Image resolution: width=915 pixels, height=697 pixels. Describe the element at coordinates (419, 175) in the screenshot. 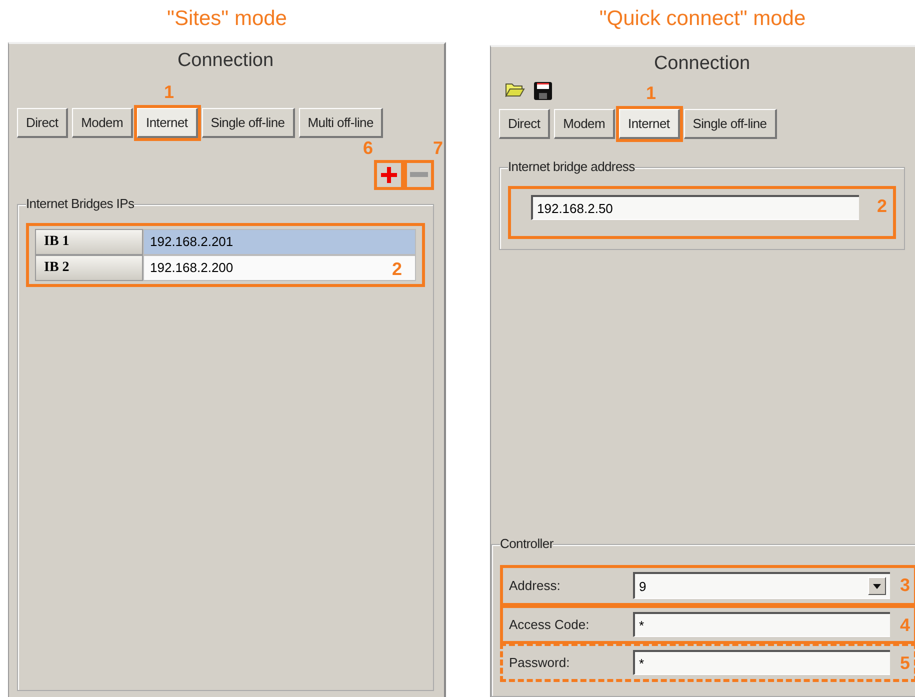

I see `minus-icon` at that location.